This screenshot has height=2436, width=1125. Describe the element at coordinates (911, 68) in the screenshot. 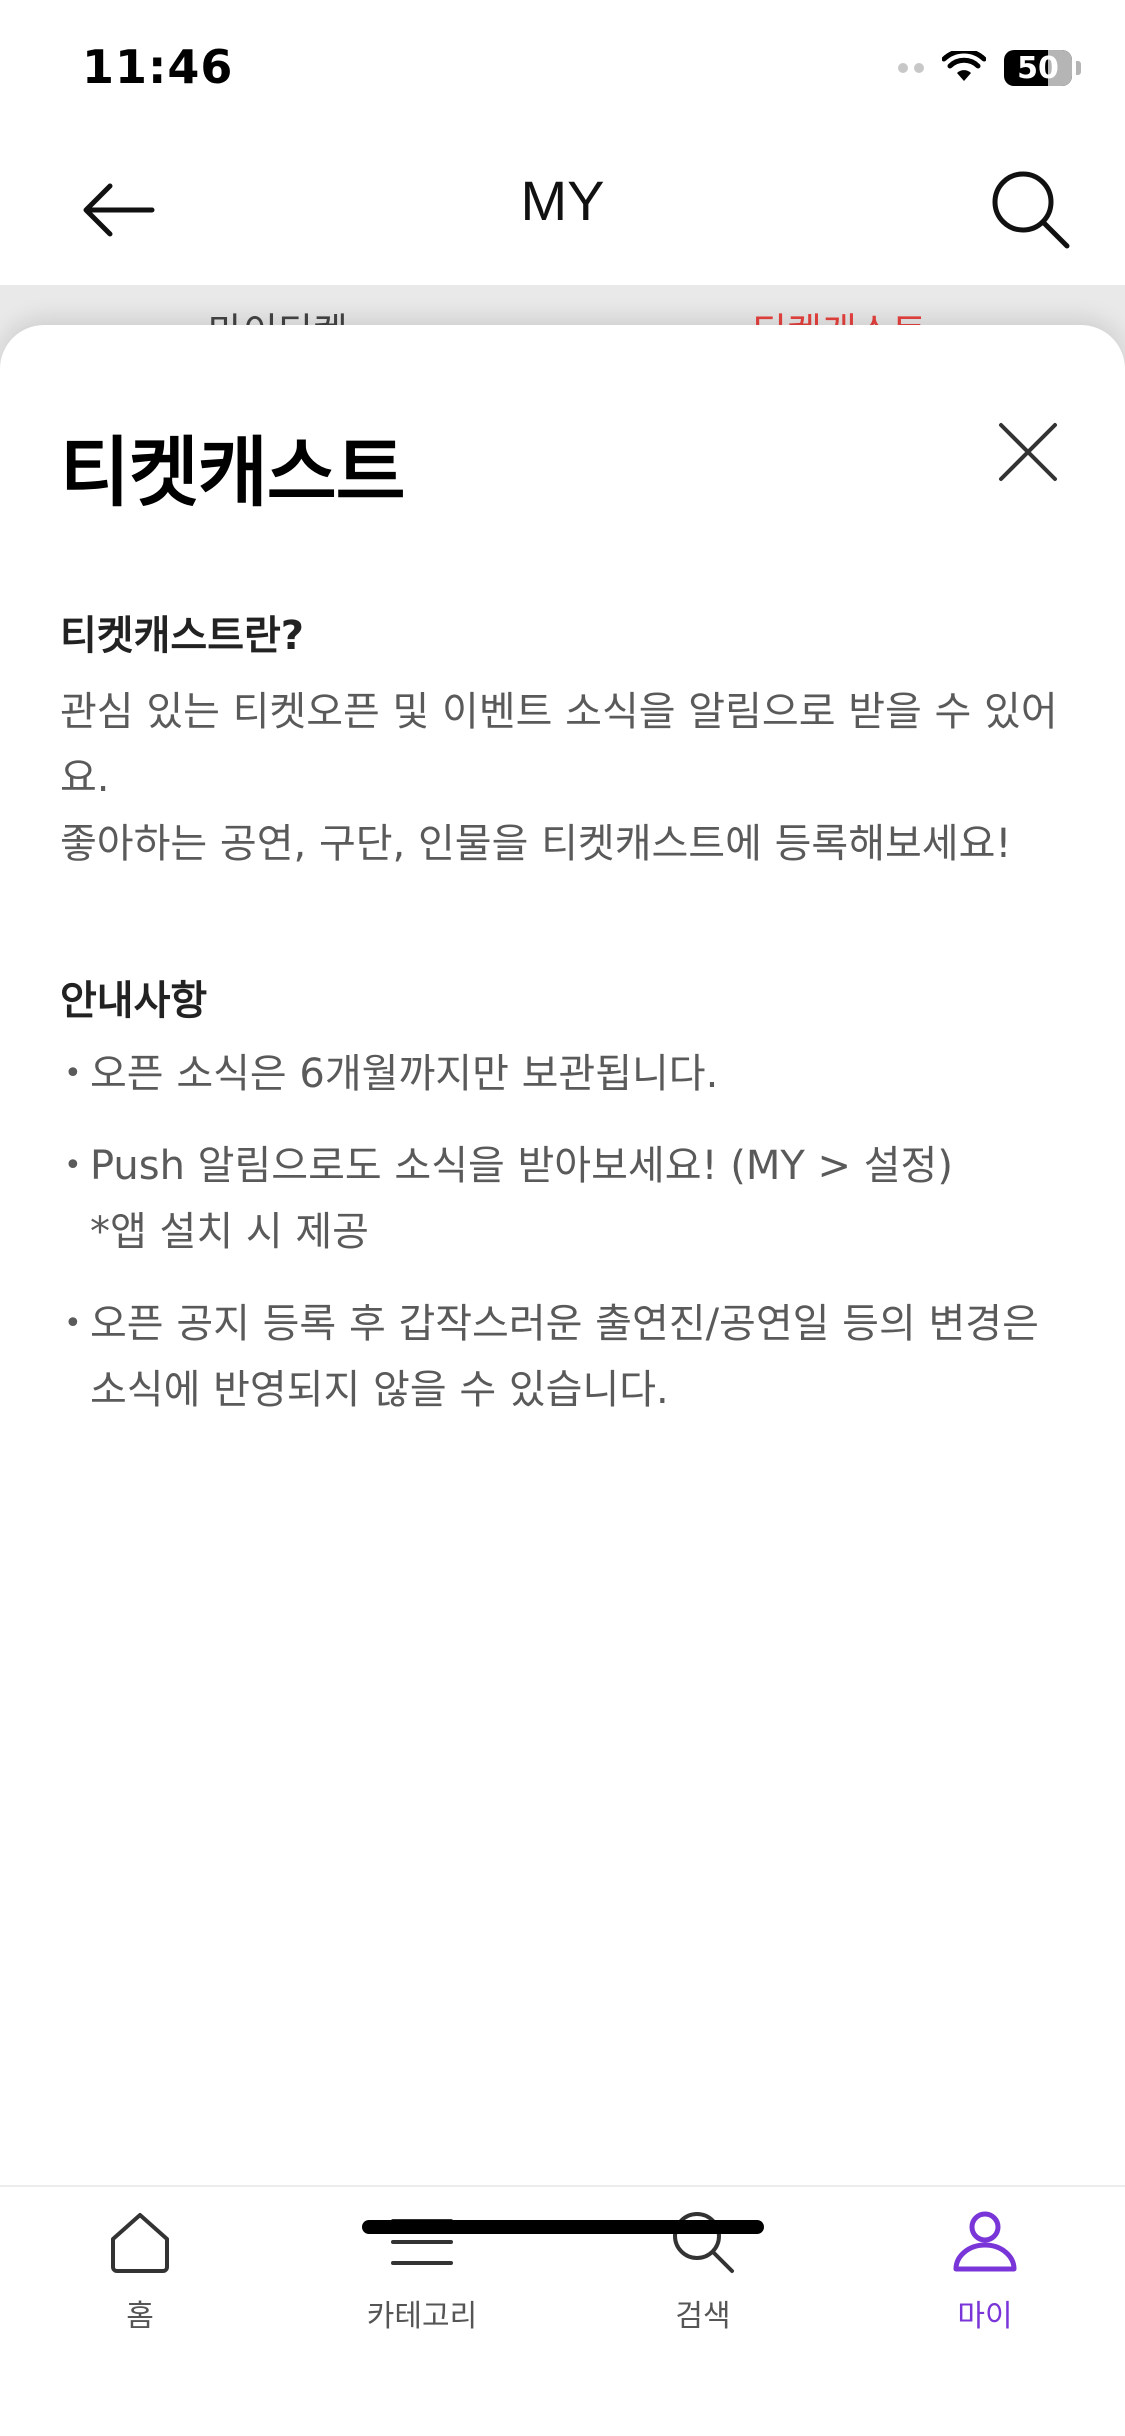

I see `cellular-icon` at that location.